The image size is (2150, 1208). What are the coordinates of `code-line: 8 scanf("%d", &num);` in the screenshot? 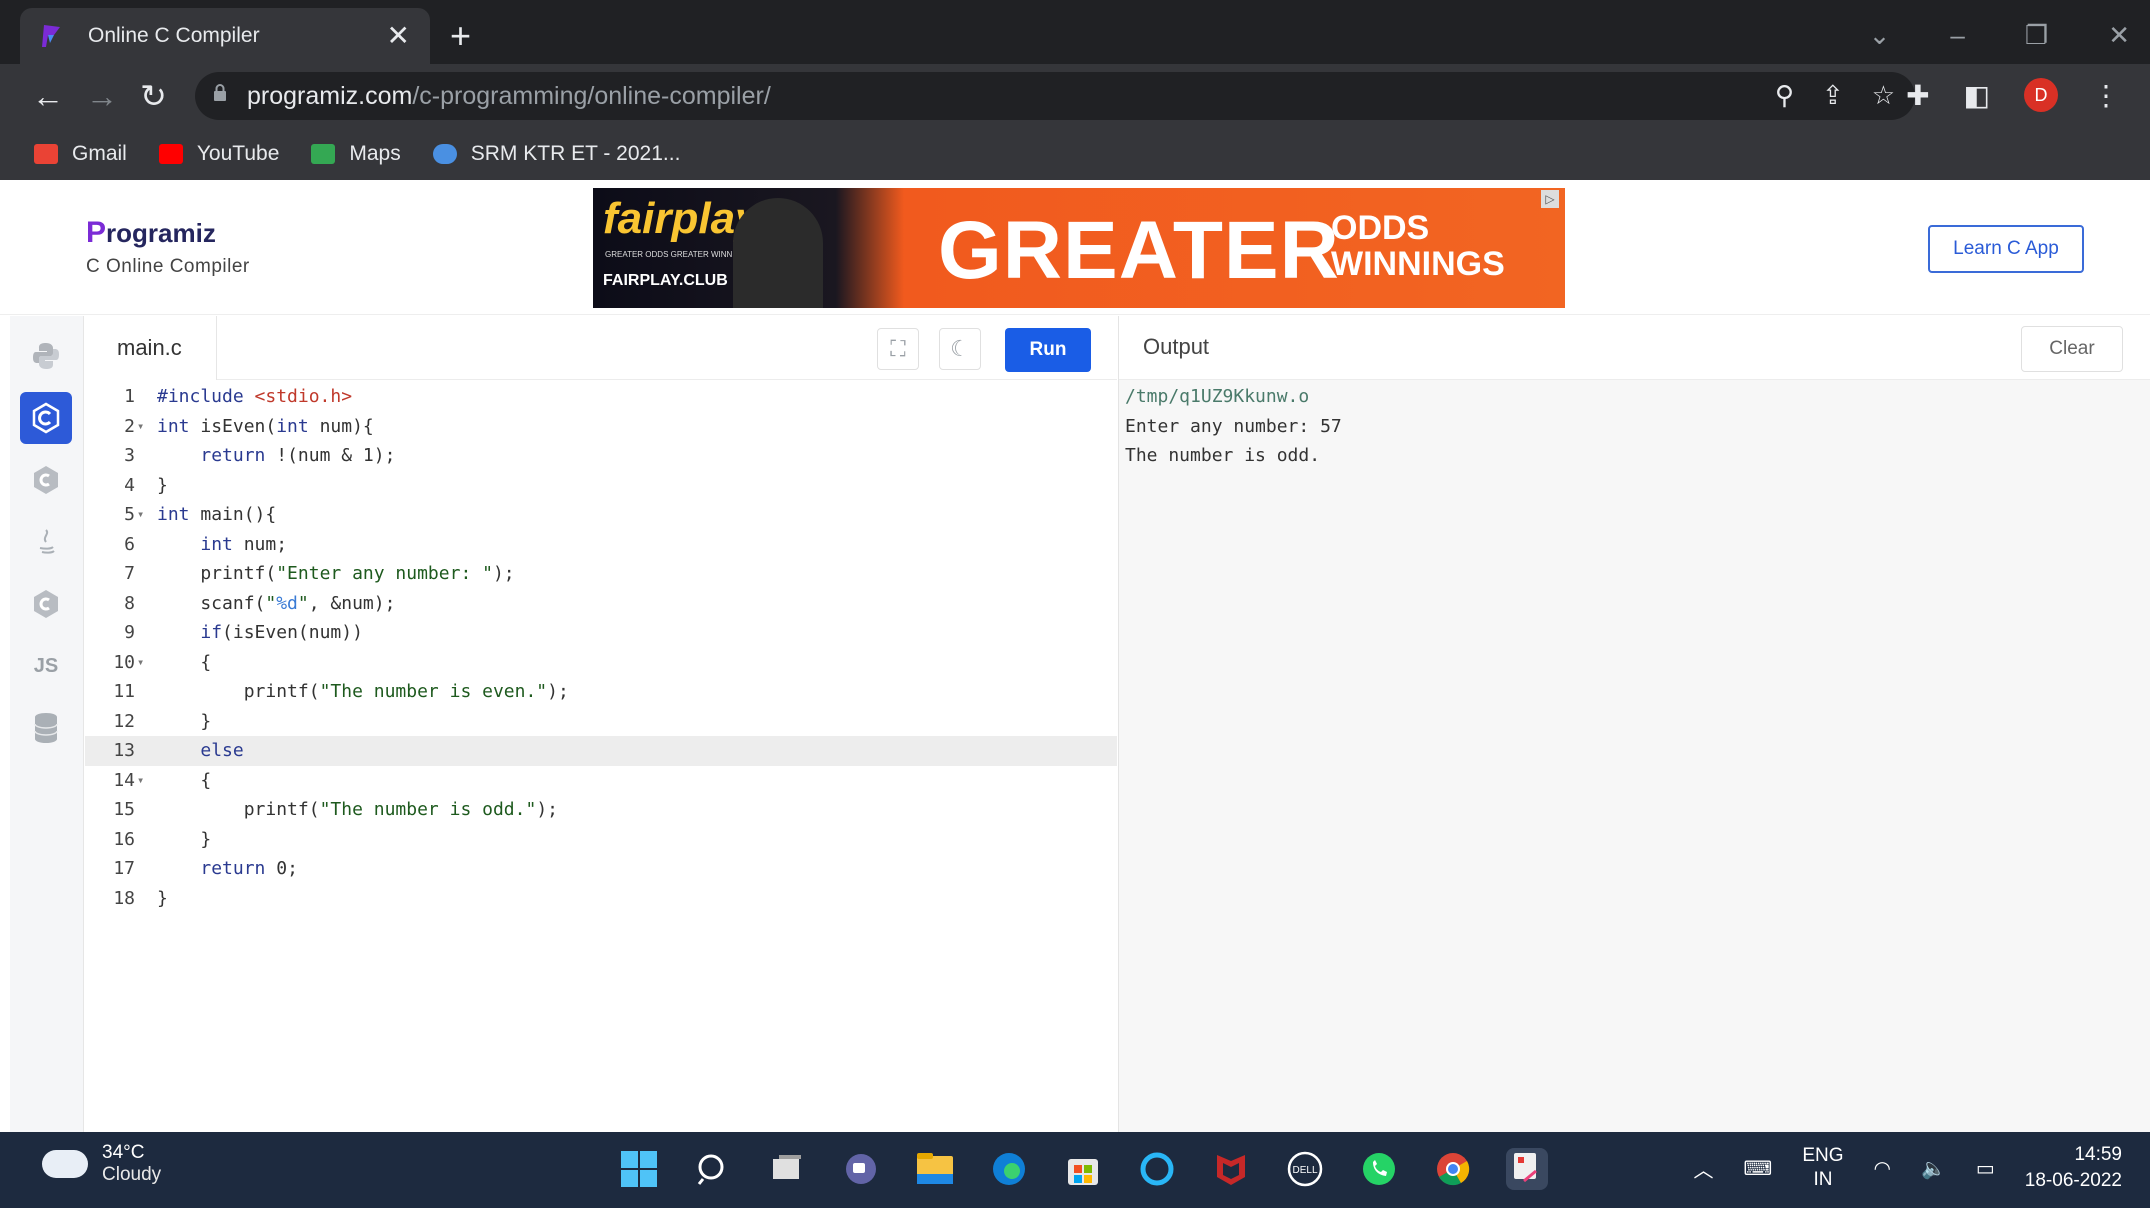 It's located at (601, 604).